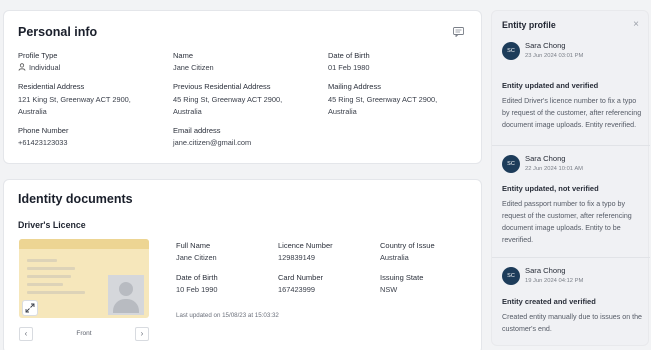  What do you see at coordinates (554, 169) in the screenshot?
I see `entry-date: 22 Jun 2024 10:01 AM` at bounding box center [554, 169].